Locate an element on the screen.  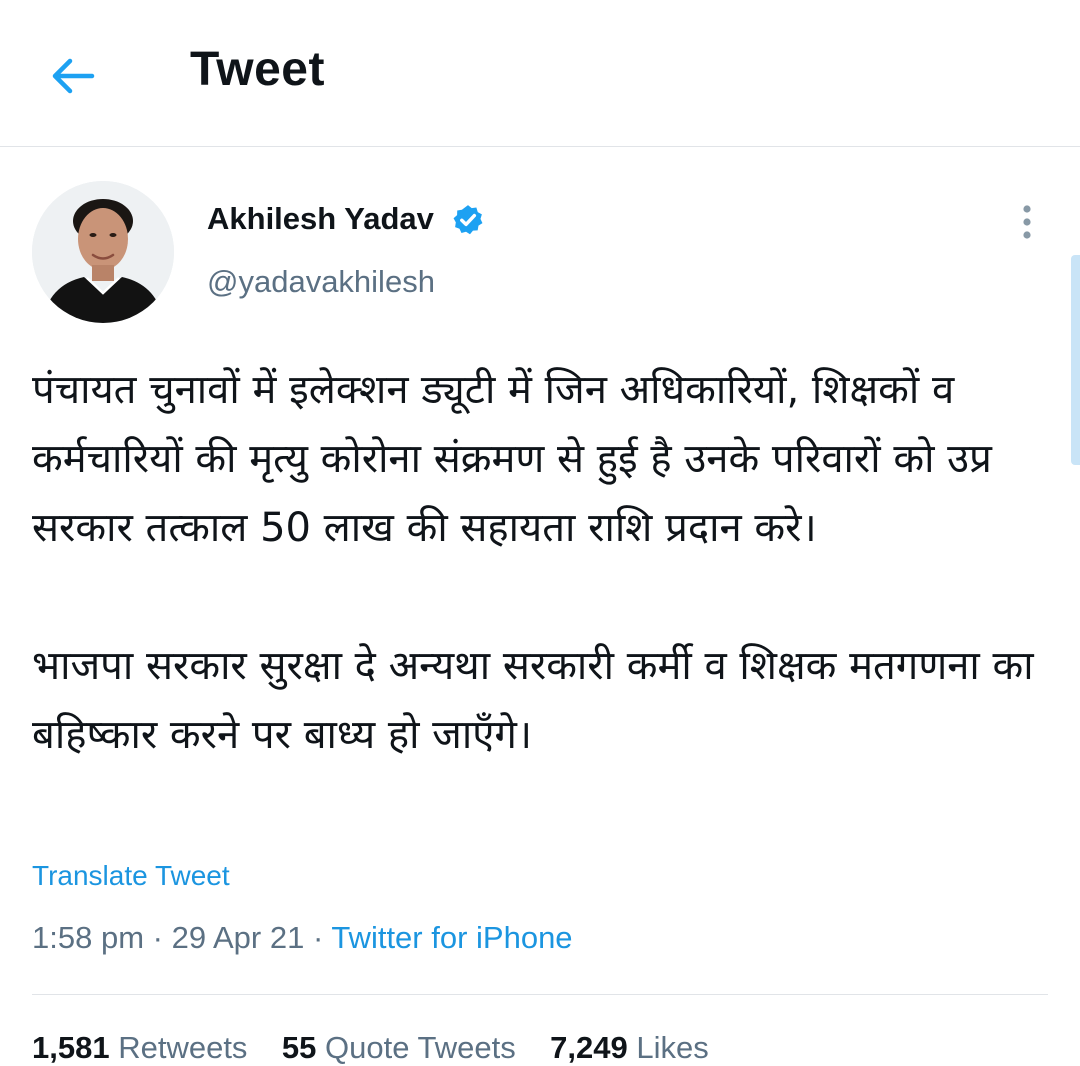
author-handle: @yadavakhilesh is located at coordinates (321, 282).